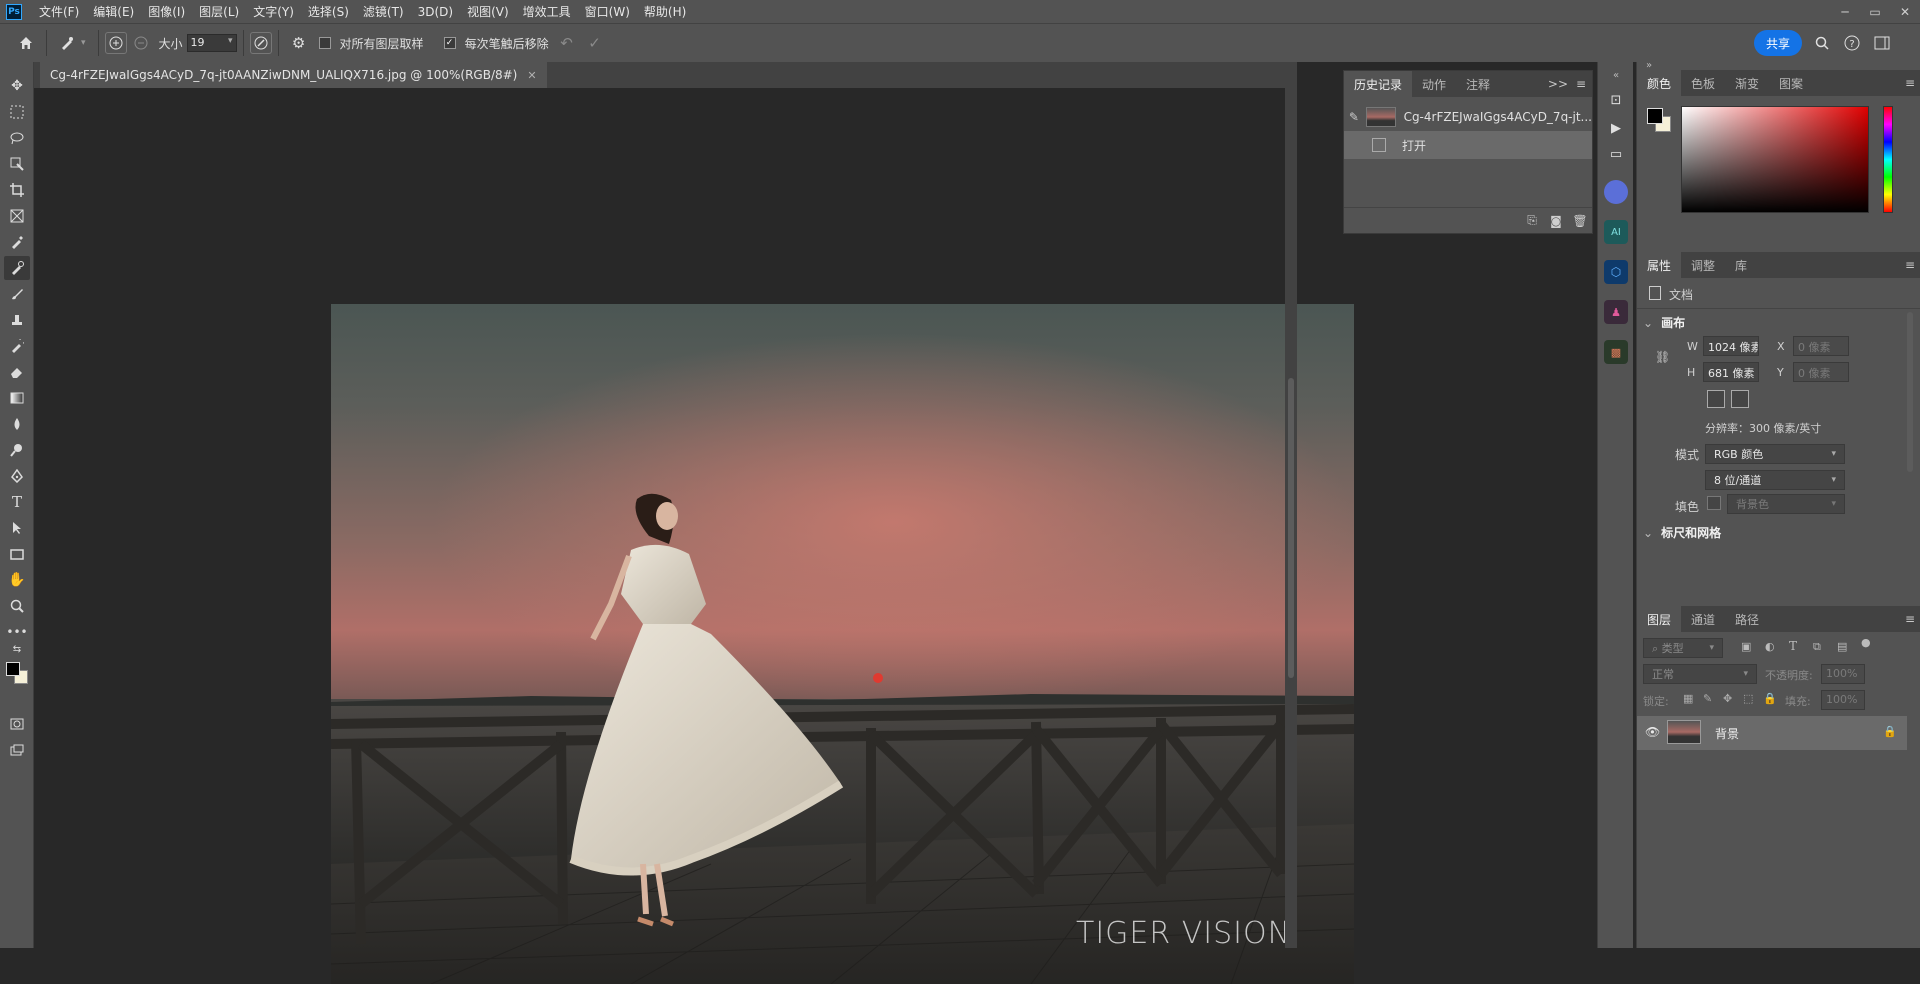 Image resolution: width=1920 pixels, height=984 pixels. What do you see at coordinates (1866, 642) in the screenshot?
I see `filter-toggle-icon: ●` at bounding box center [1866, 642].